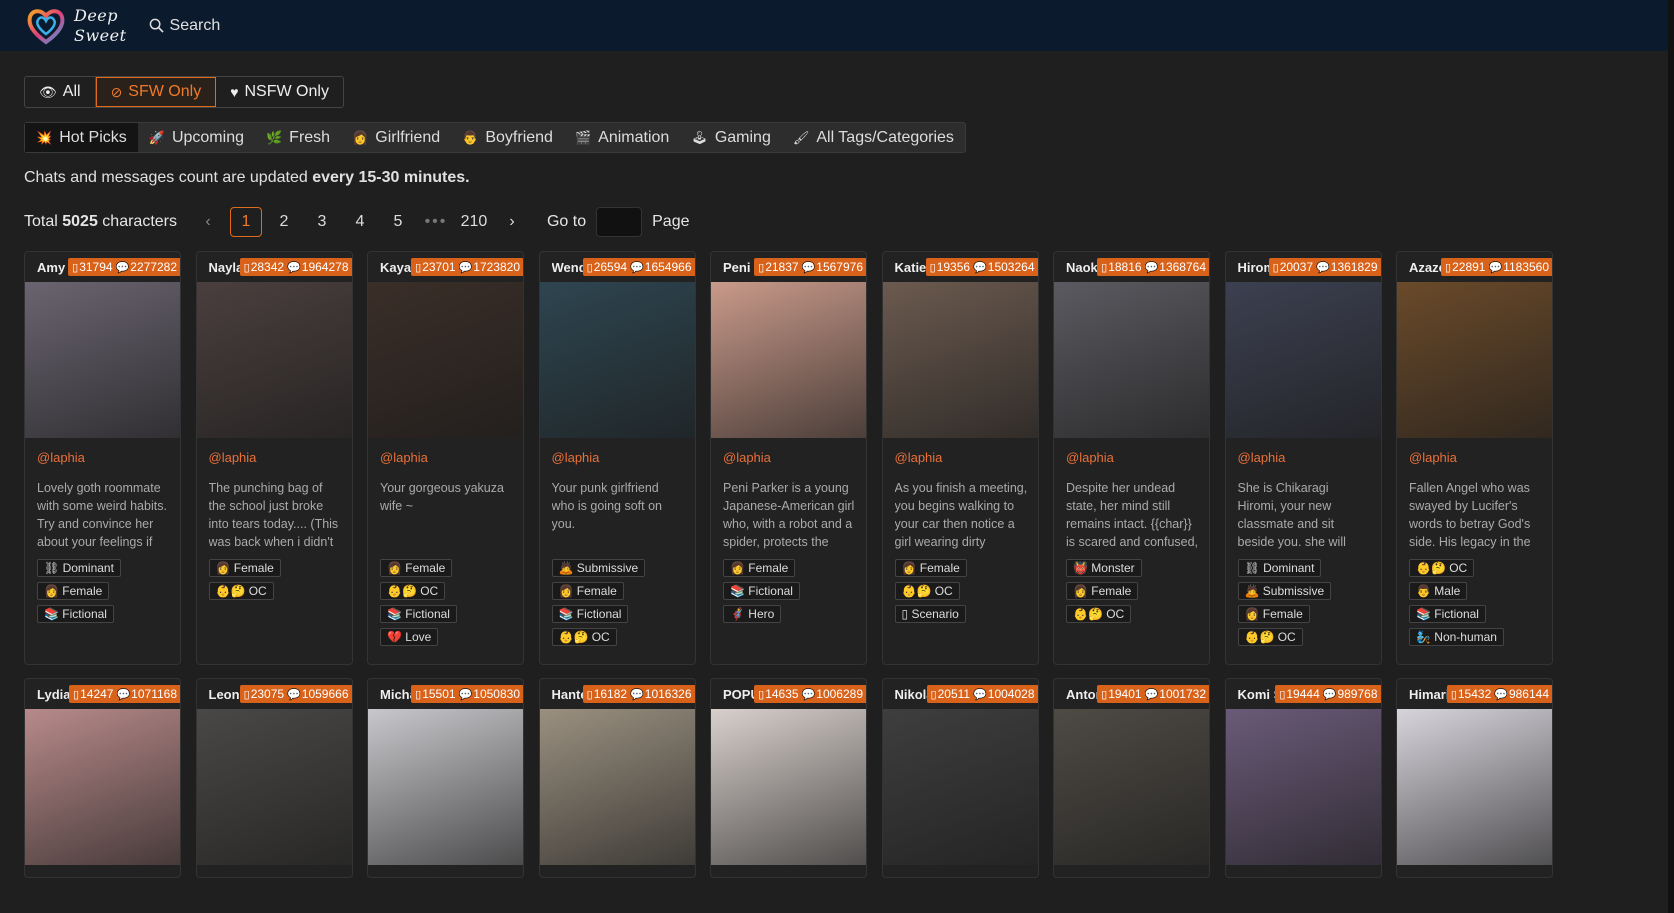 The height and width of the screenshot is (913, 1674). What do you see at coordinates (75, 26) in the screenshot?
I see `site-logo: Deep Sweet` at bounding box center [75, 26].